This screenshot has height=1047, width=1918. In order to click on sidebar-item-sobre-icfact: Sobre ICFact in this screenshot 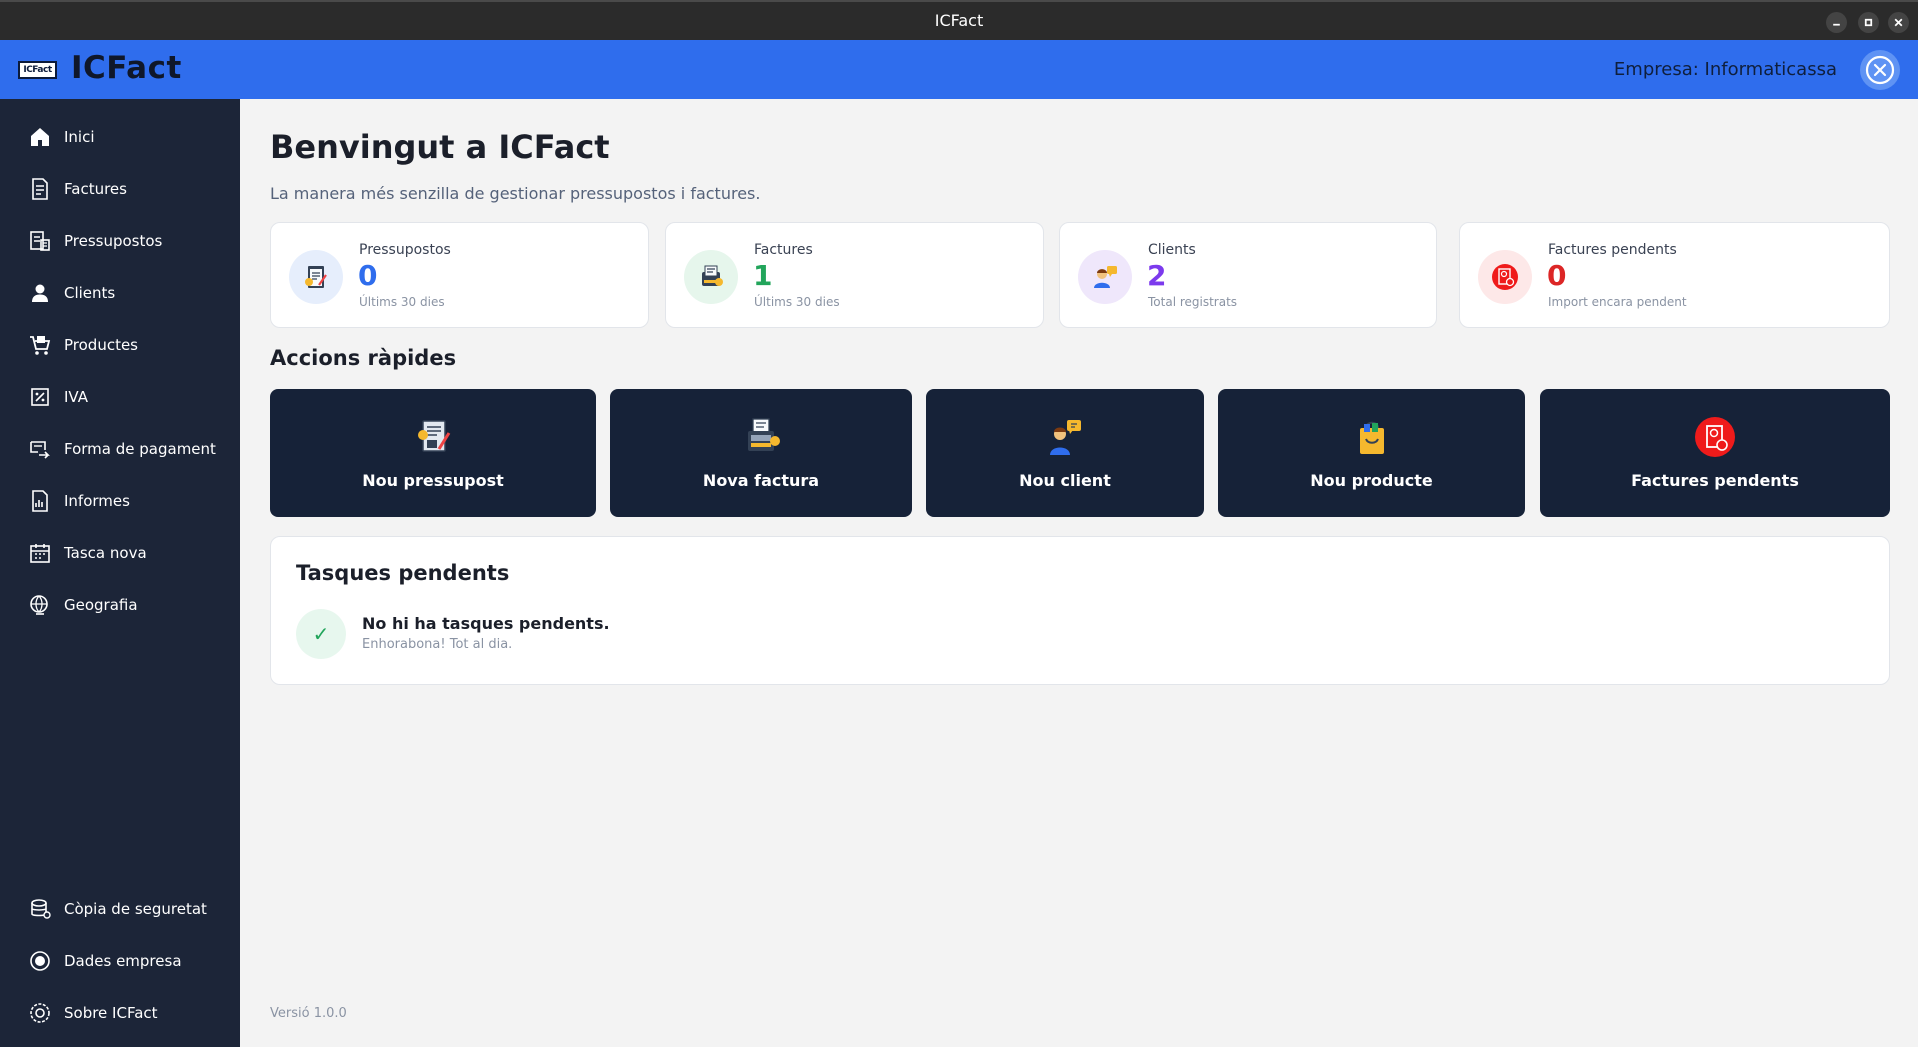, I will do `click(120, 1013)`.